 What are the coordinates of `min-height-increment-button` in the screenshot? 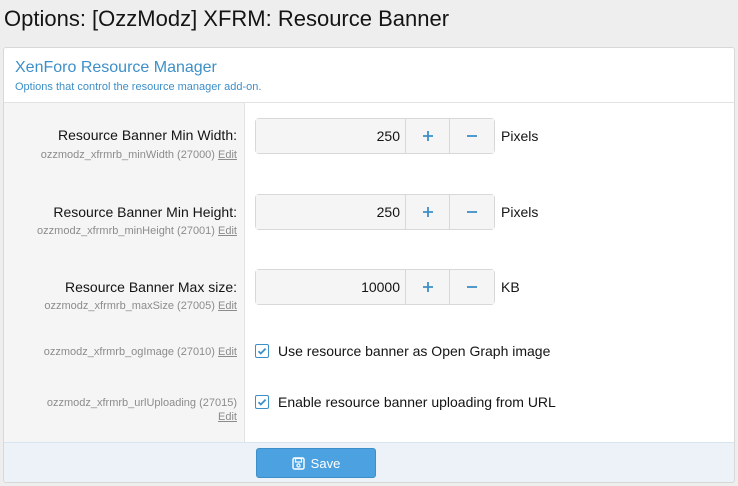 It's located at (428, 212).